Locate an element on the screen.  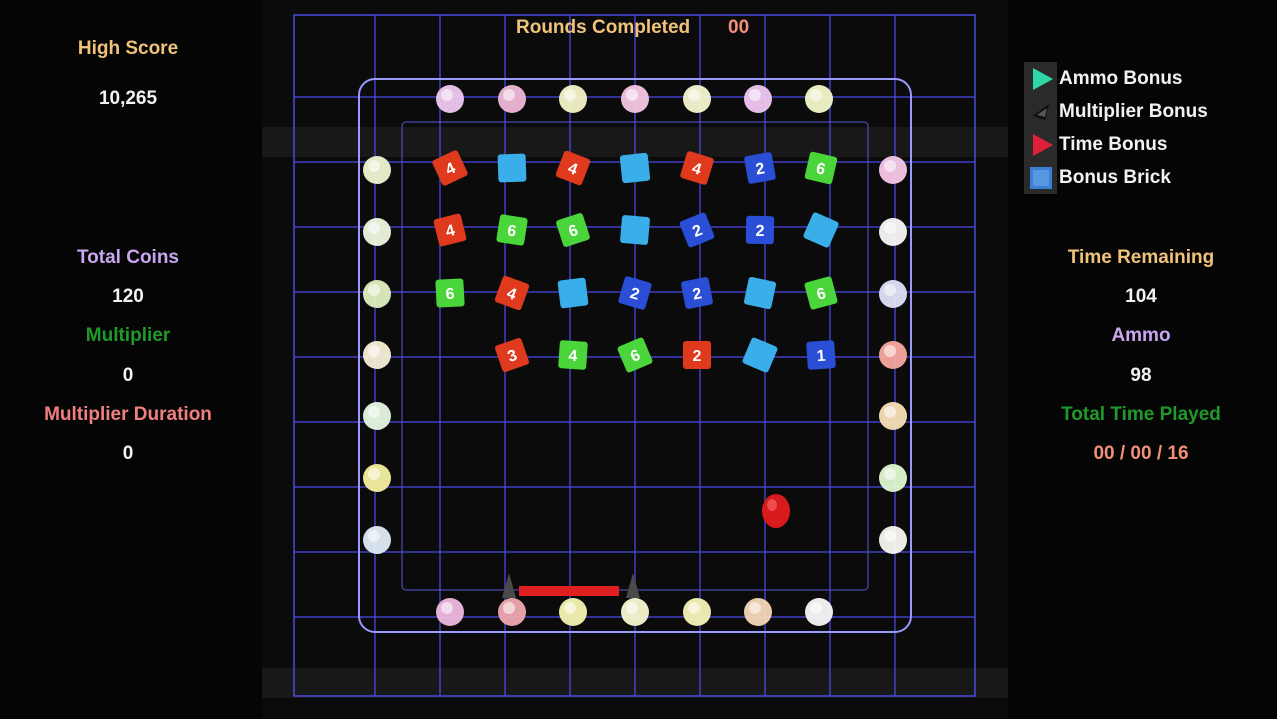
legend-label-bonus-brick: Bonus Brick is located at coordinates (1115, 177).